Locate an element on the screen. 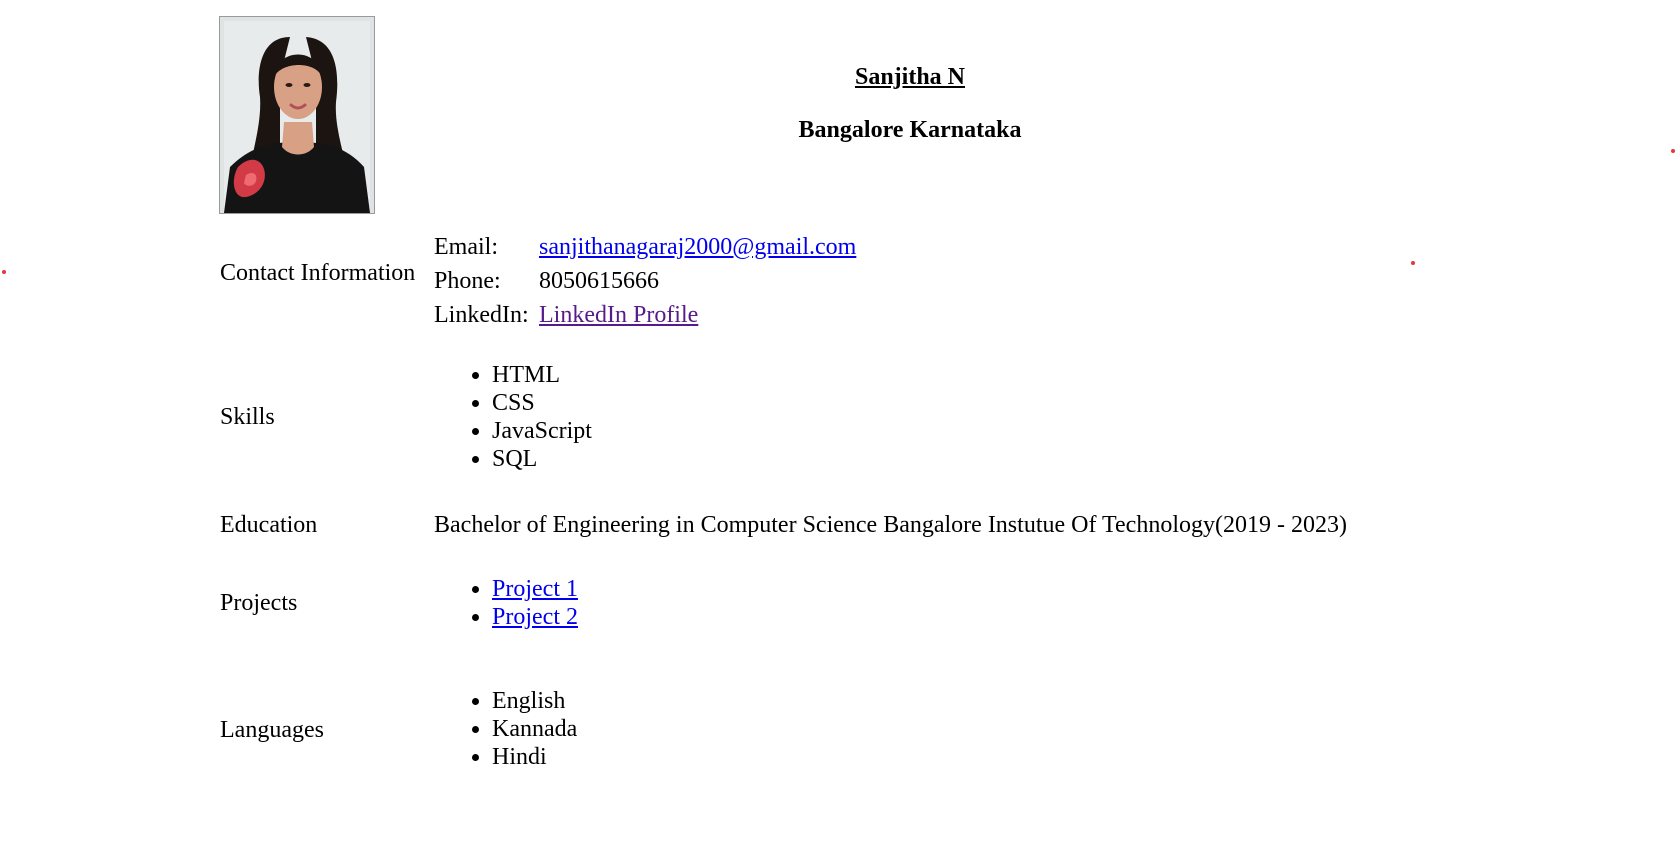 This screenshot has height=848, width=1680. profile-photo-icon is located at coordinates (297, 115).